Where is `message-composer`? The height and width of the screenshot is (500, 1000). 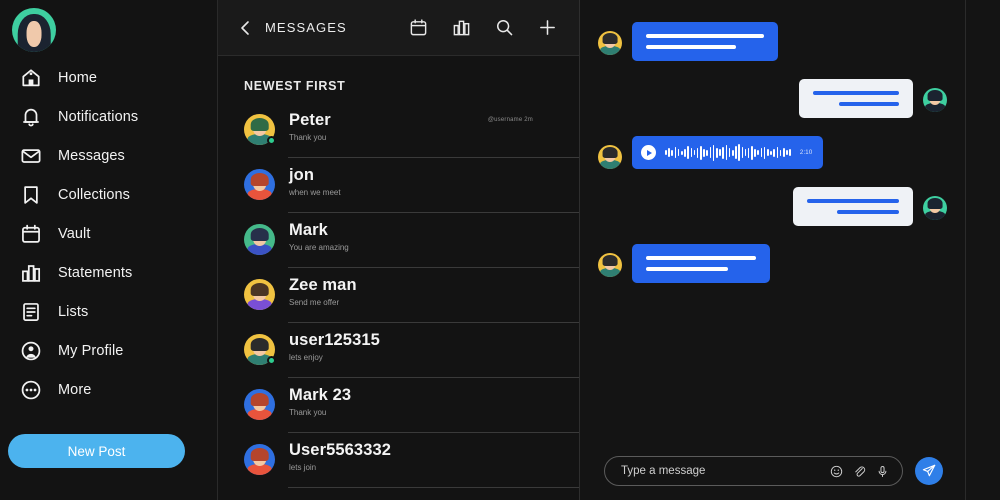
message-composer is located at coordinates (772, 471).